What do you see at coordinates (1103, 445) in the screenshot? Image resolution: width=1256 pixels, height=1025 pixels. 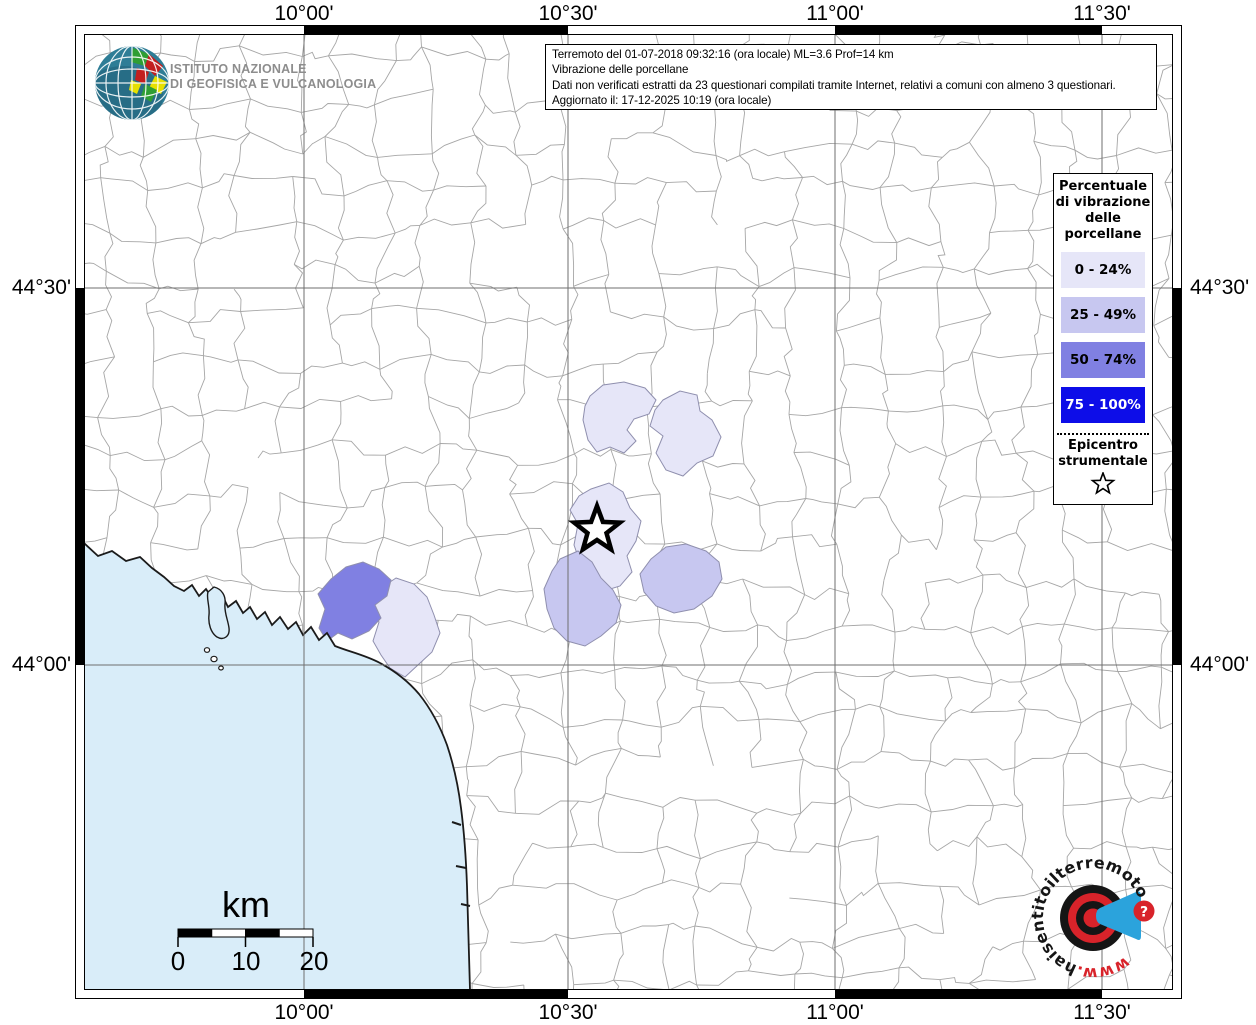 I see `legend-epicenter-line: Epicentro` at bounding box center [1103, 445].